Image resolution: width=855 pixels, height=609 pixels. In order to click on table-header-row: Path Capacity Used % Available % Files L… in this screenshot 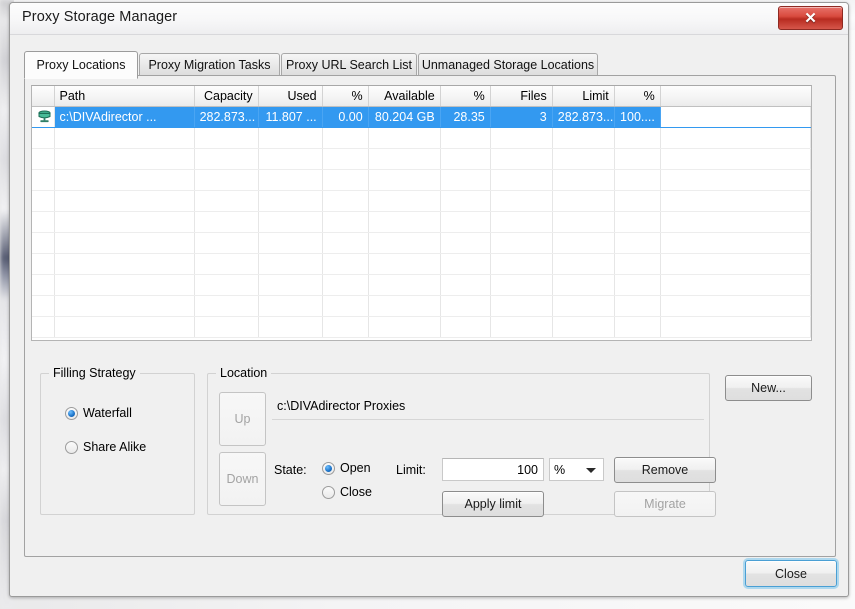, I will do `click(421, 96)`.